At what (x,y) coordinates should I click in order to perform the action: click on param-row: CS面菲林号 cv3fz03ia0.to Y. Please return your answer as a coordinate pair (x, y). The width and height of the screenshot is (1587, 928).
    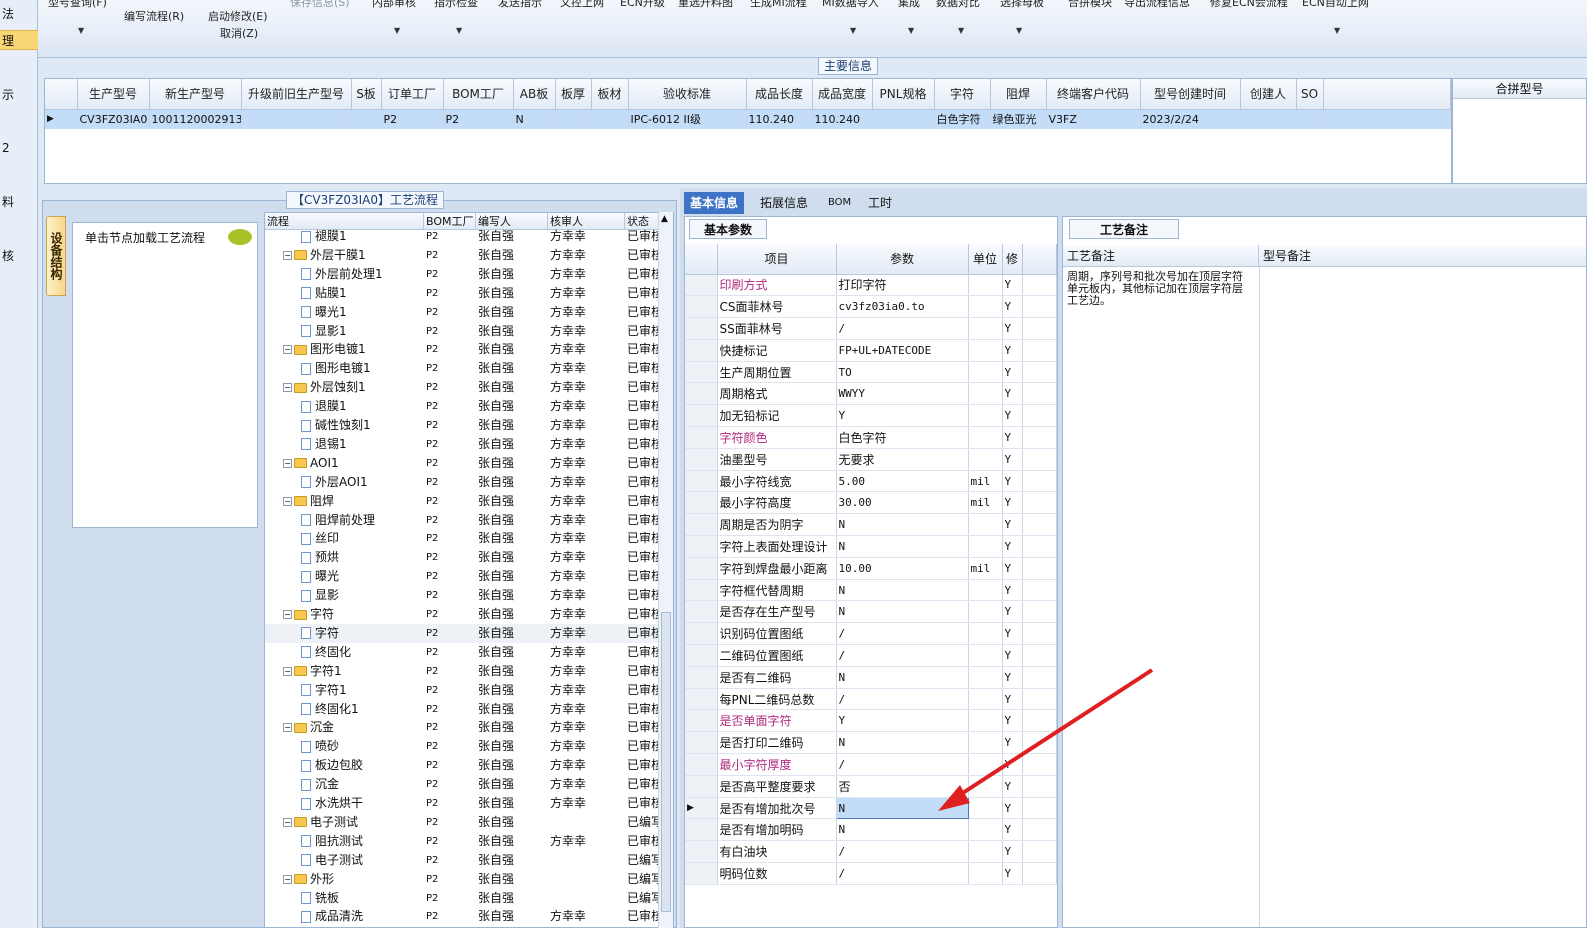
    Looking at the image, I should click on (871, 307).